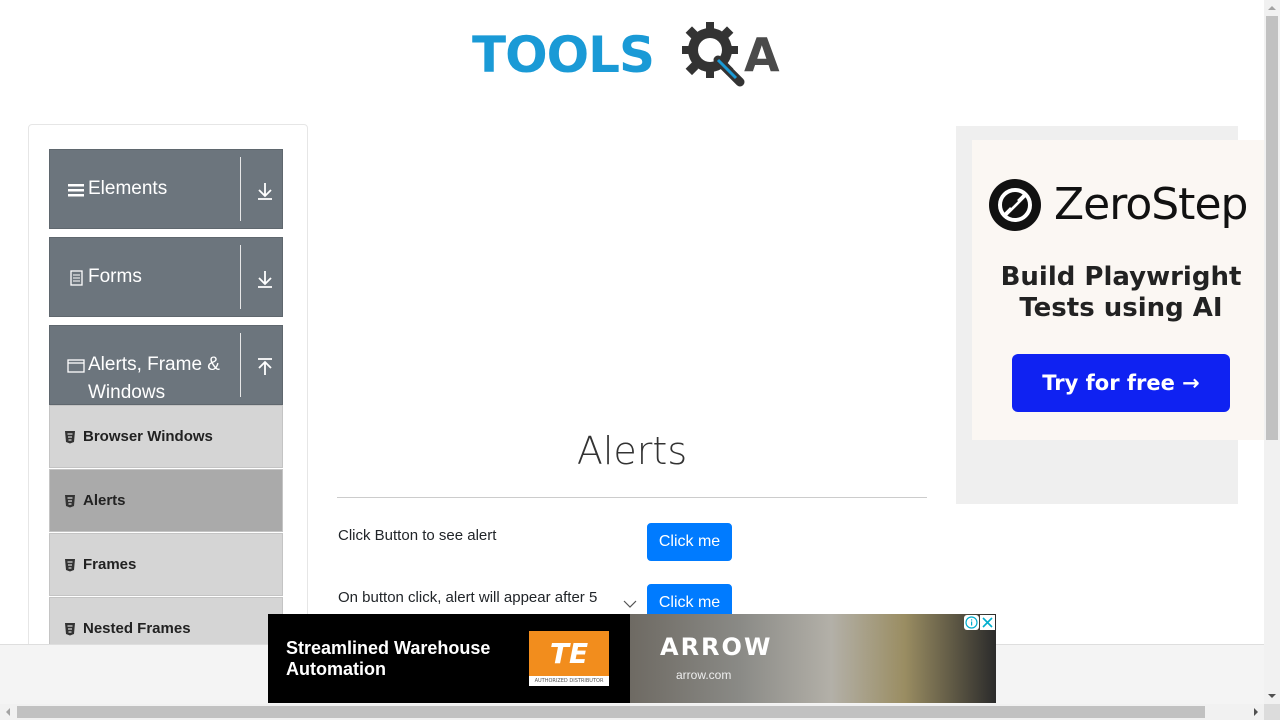  Describe the element at coordinates (76, 190) in the screenshot. I see `hamburger-icon` at that location.